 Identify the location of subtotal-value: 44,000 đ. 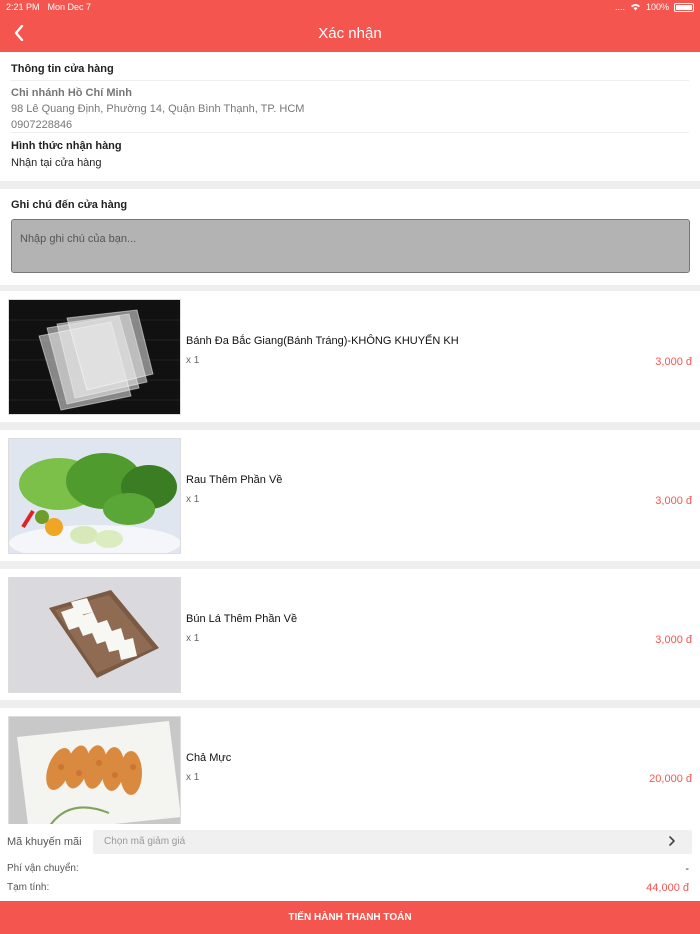
(667, 888).